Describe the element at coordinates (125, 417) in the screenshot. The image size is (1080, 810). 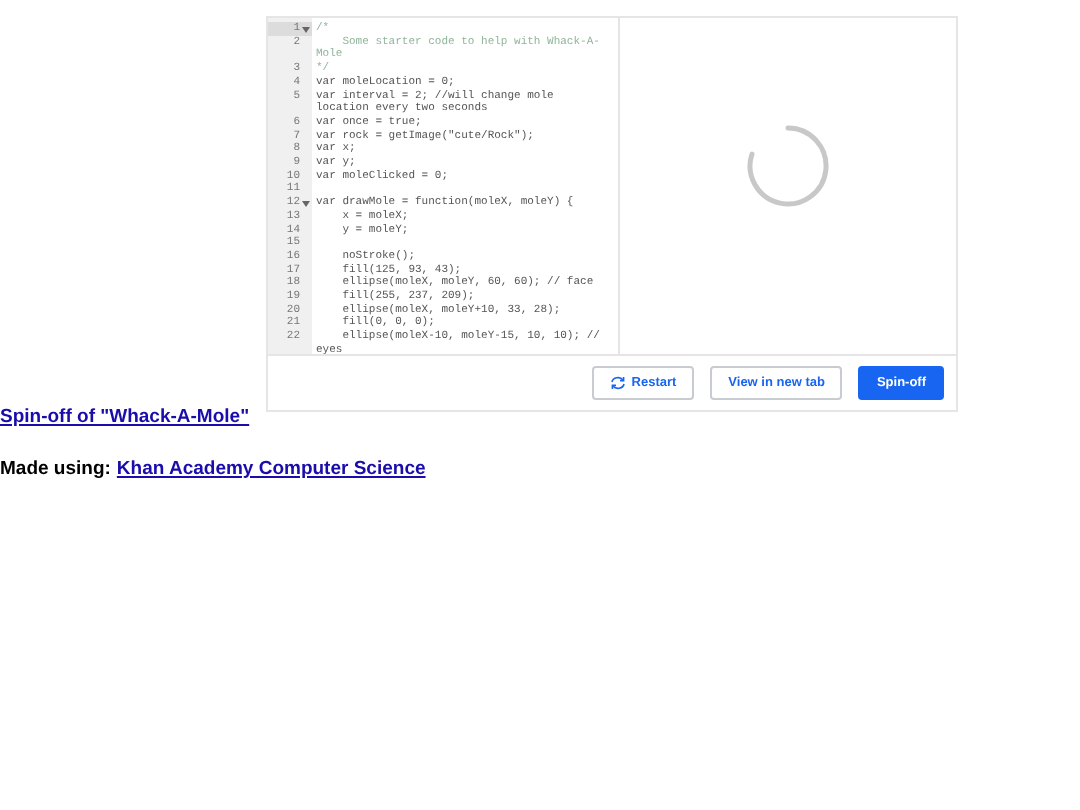
I see `title-link: Spin-off of "Whack-A-Mole"` at that location.